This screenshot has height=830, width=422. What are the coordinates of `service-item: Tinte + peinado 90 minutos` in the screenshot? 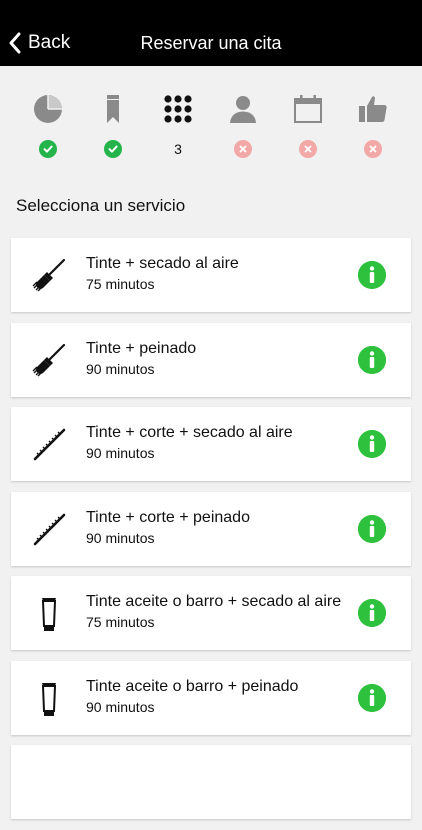 It's located at (211, 359).